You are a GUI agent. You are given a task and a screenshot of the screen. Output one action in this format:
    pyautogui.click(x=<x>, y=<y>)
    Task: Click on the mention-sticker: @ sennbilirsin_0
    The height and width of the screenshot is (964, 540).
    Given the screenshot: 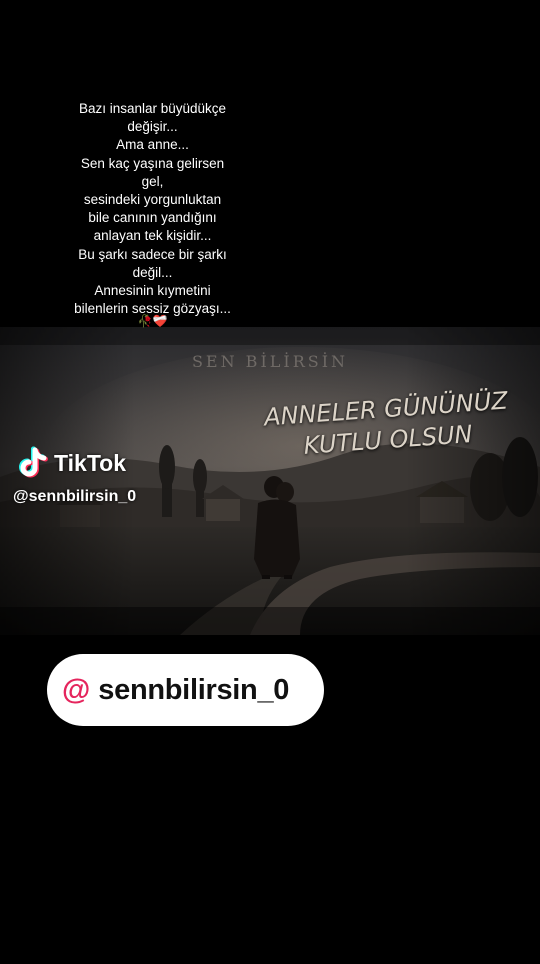 What is the action you would take?
    pyautogui.click(x=185, y=690)
    